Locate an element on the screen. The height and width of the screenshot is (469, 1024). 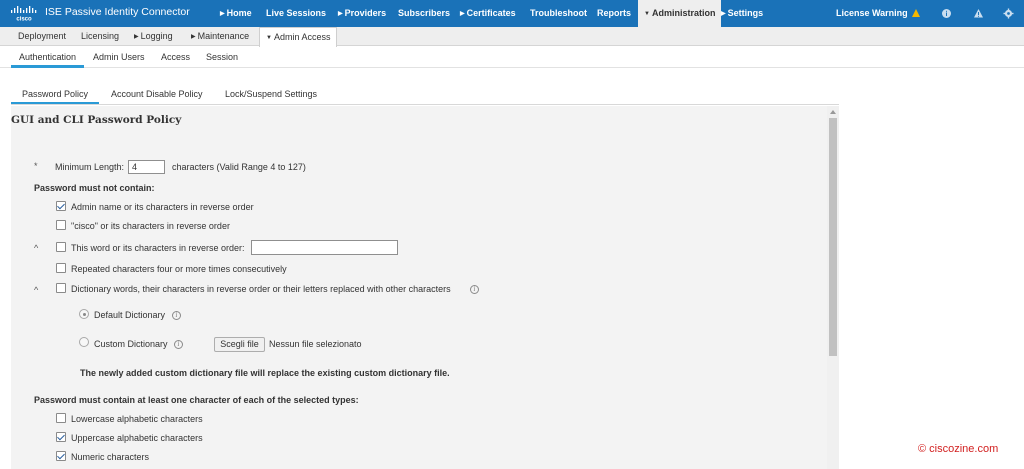
cisco-checkbox is located at coordinates (61, 225).